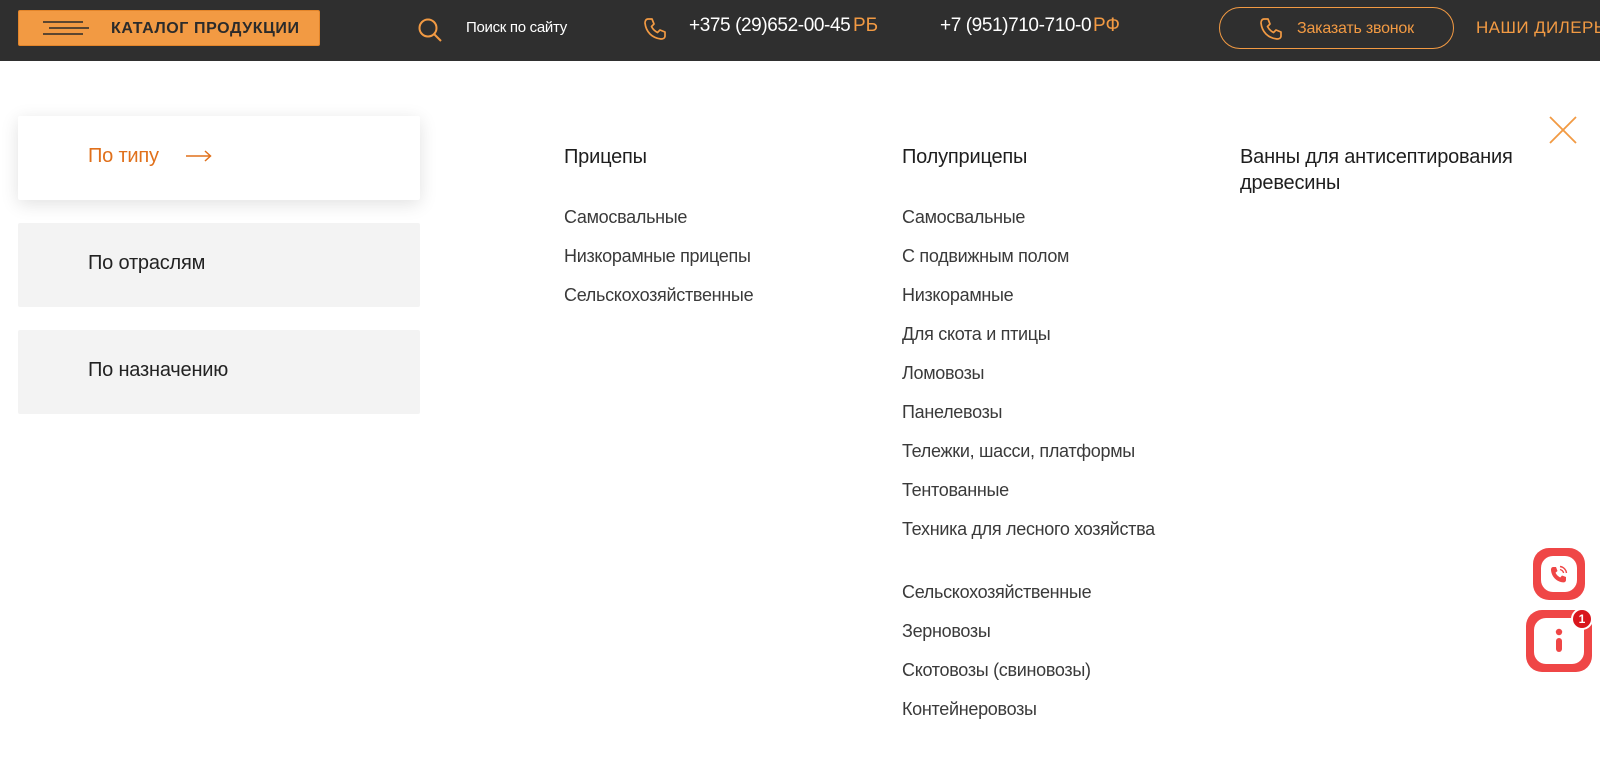 The image size is (1600, 768). I want to click on phone-number-by: +375 (29)652-00-45, so click(770, 26).